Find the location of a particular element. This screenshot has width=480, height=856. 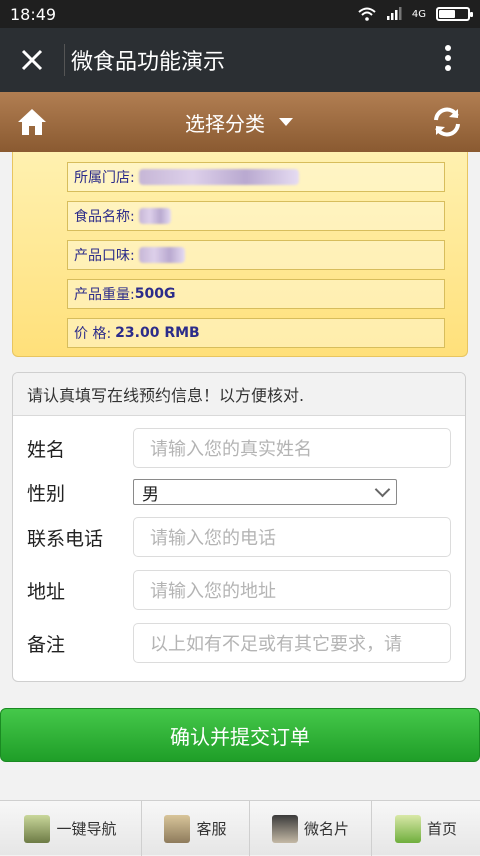

gender-value: 男 is located at coordinates (150, 494).